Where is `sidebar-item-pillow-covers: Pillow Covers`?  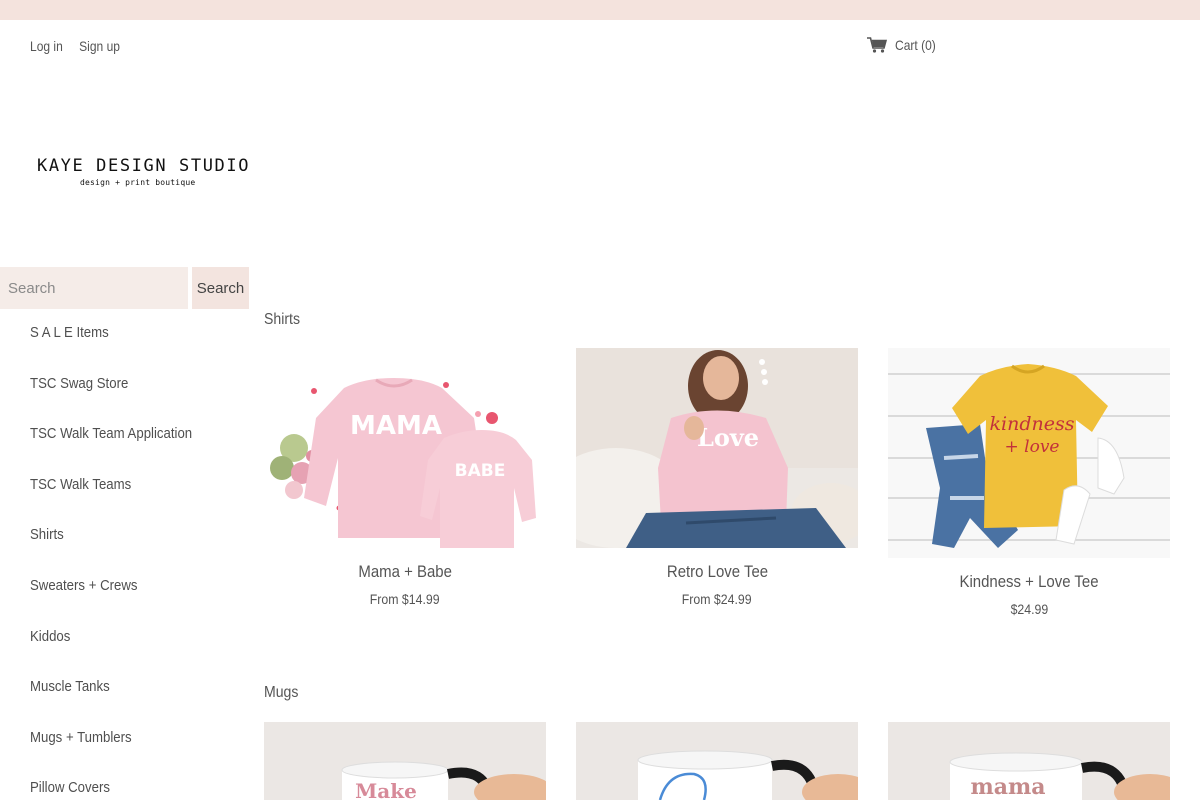
sidebar-item-pillow-covers: Pillow Covers is located at coordinates (140, 787).